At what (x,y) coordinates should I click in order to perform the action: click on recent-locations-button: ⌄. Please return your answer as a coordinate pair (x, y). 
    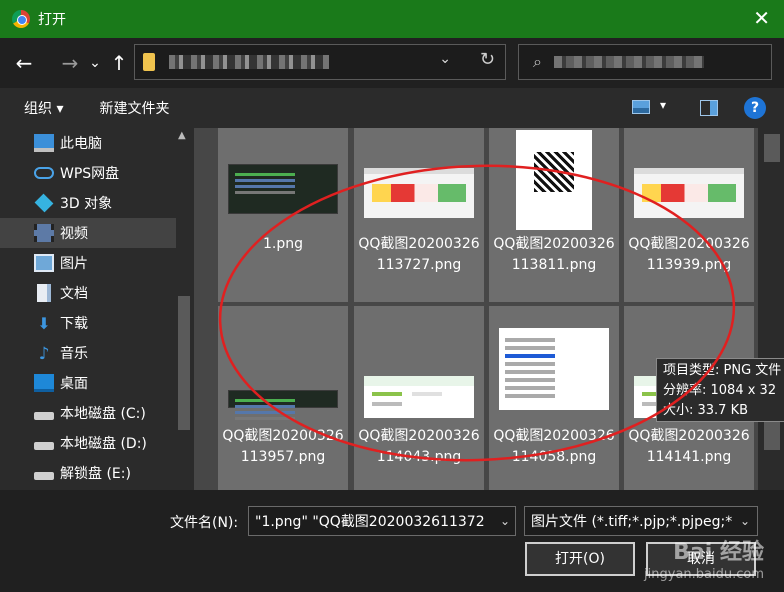
    Looking at the image, I should click on (95, 63).